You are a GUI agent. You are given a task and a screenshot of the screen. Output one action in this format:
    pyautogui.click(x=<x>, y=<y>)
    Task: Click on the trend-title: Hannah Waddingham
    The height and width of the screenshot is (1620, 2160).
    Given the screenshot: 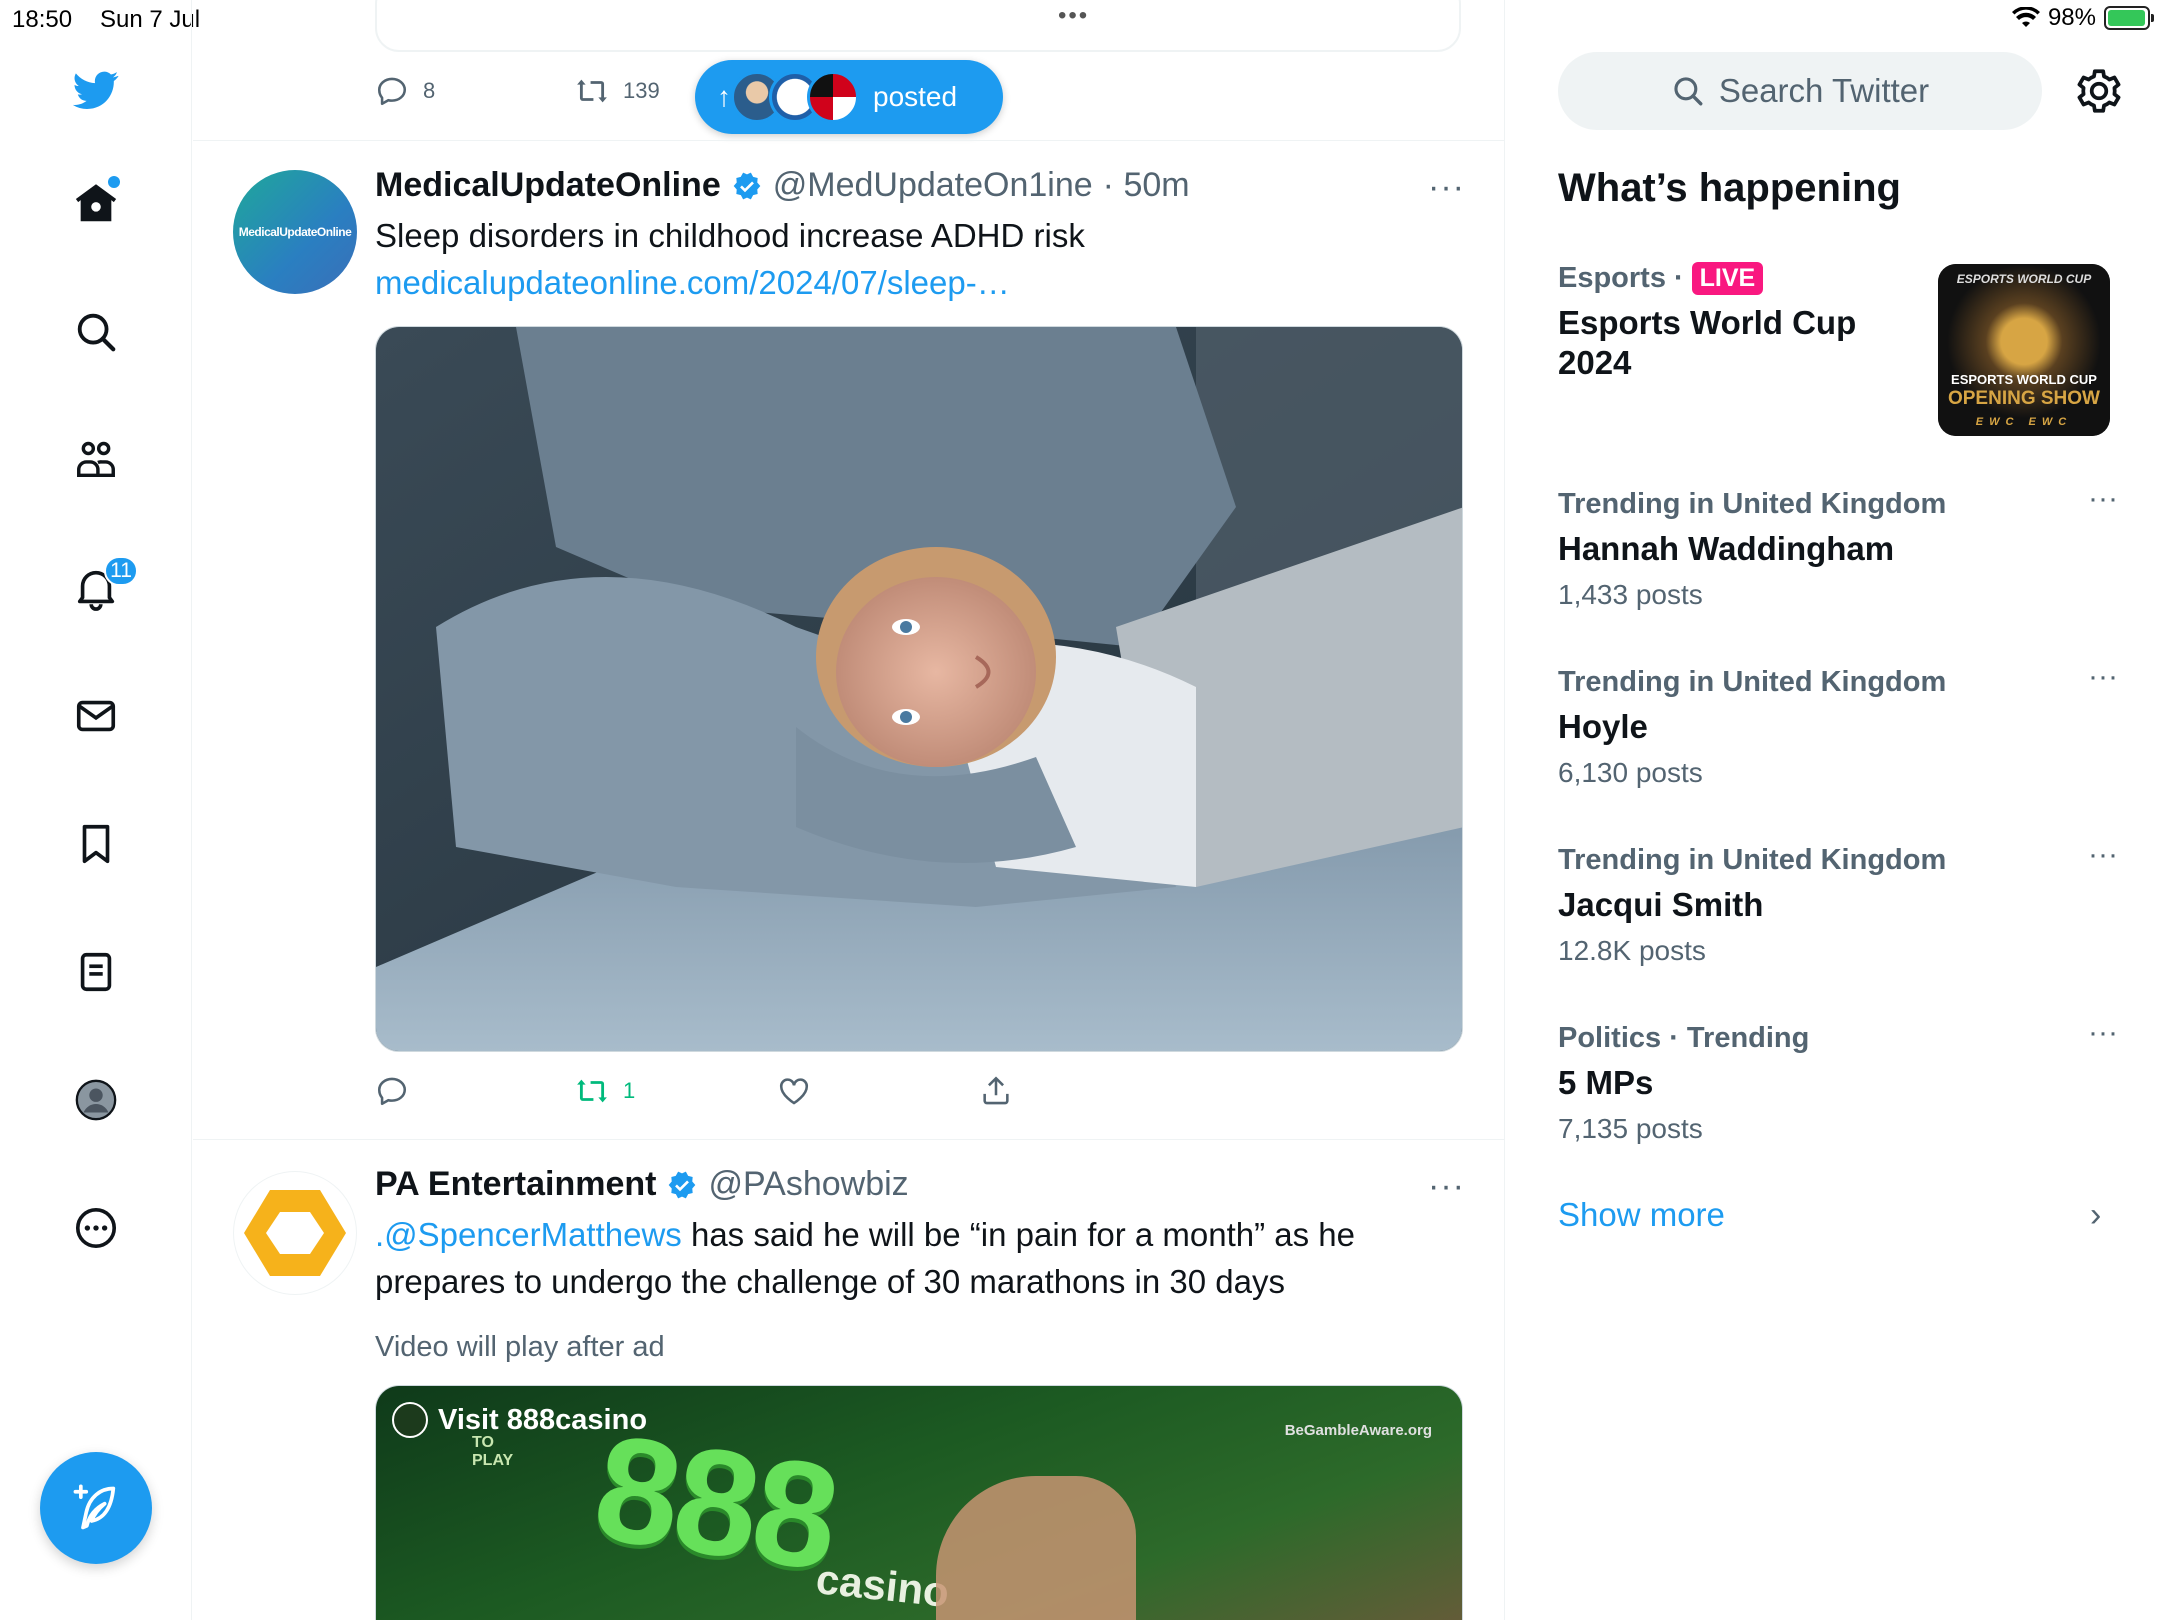 What is the action you would take?
    pyautogui.click(x=1726, y=548)
    